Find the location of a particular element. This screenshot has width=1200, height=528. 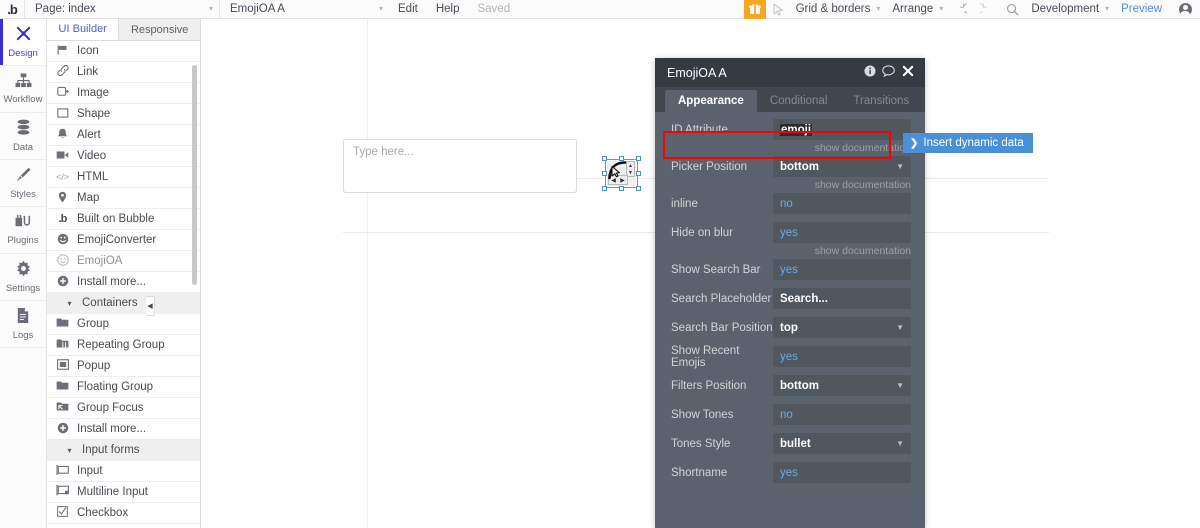

edit-menu: Edit is located at coordinates (408, 9).